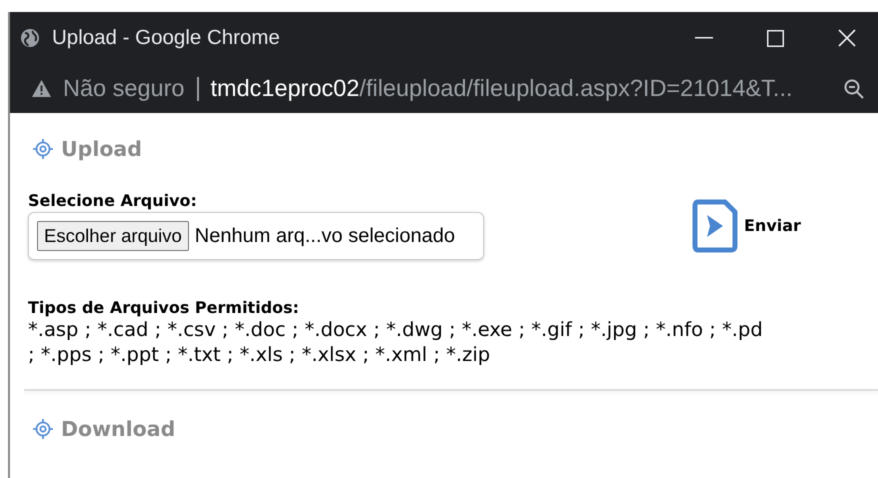 The width and height of the screenshot is (878, 478). I want to click on globe-icon, so click(30, 38).